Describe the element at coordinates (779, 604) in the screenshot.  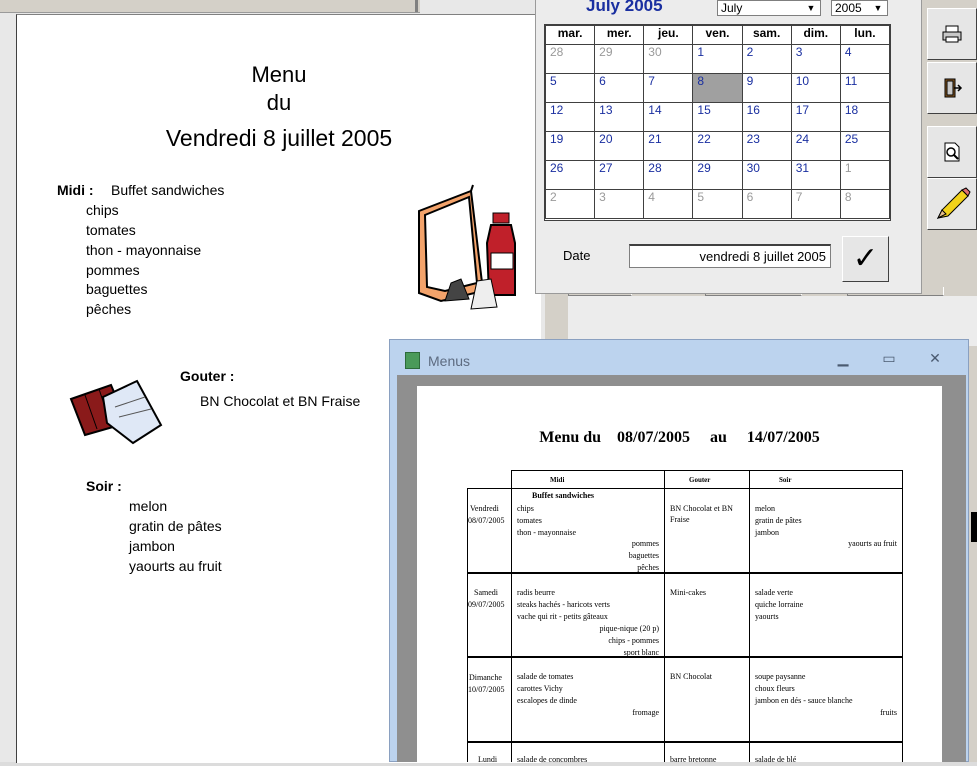
I see `soir-line: quiche lorraine` at that location.